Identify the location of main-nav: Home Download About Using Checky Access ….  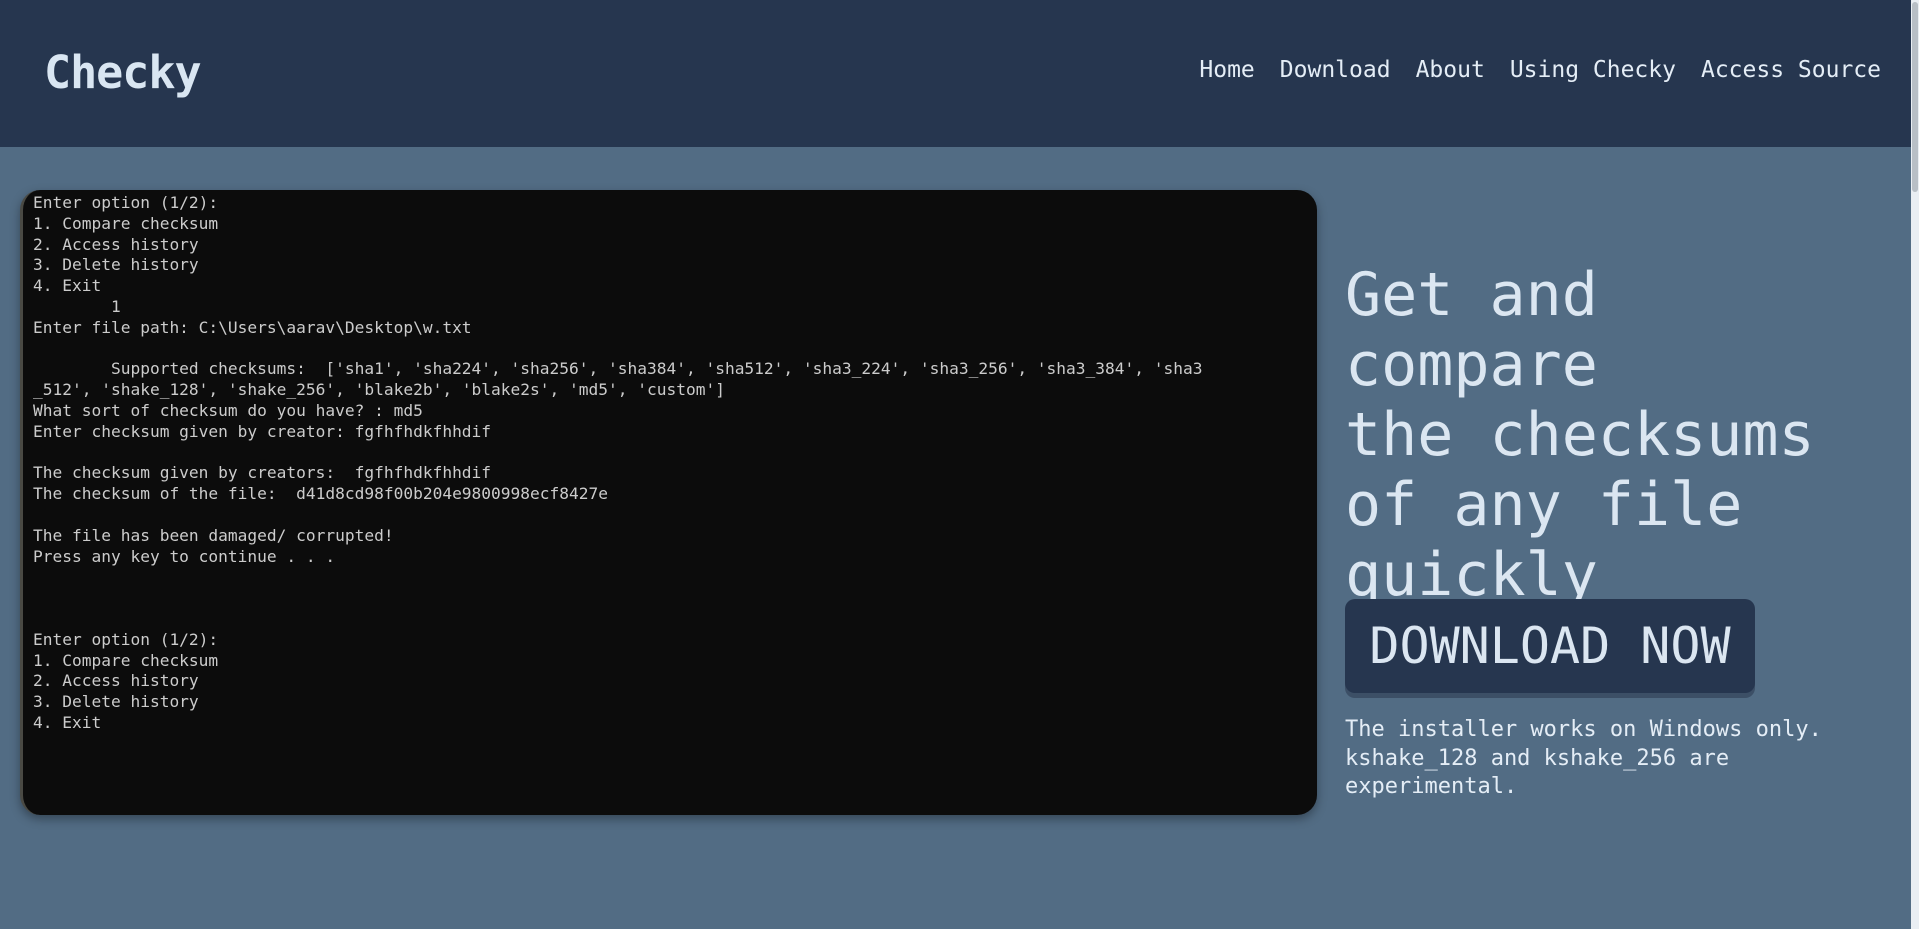
(1527, 70).